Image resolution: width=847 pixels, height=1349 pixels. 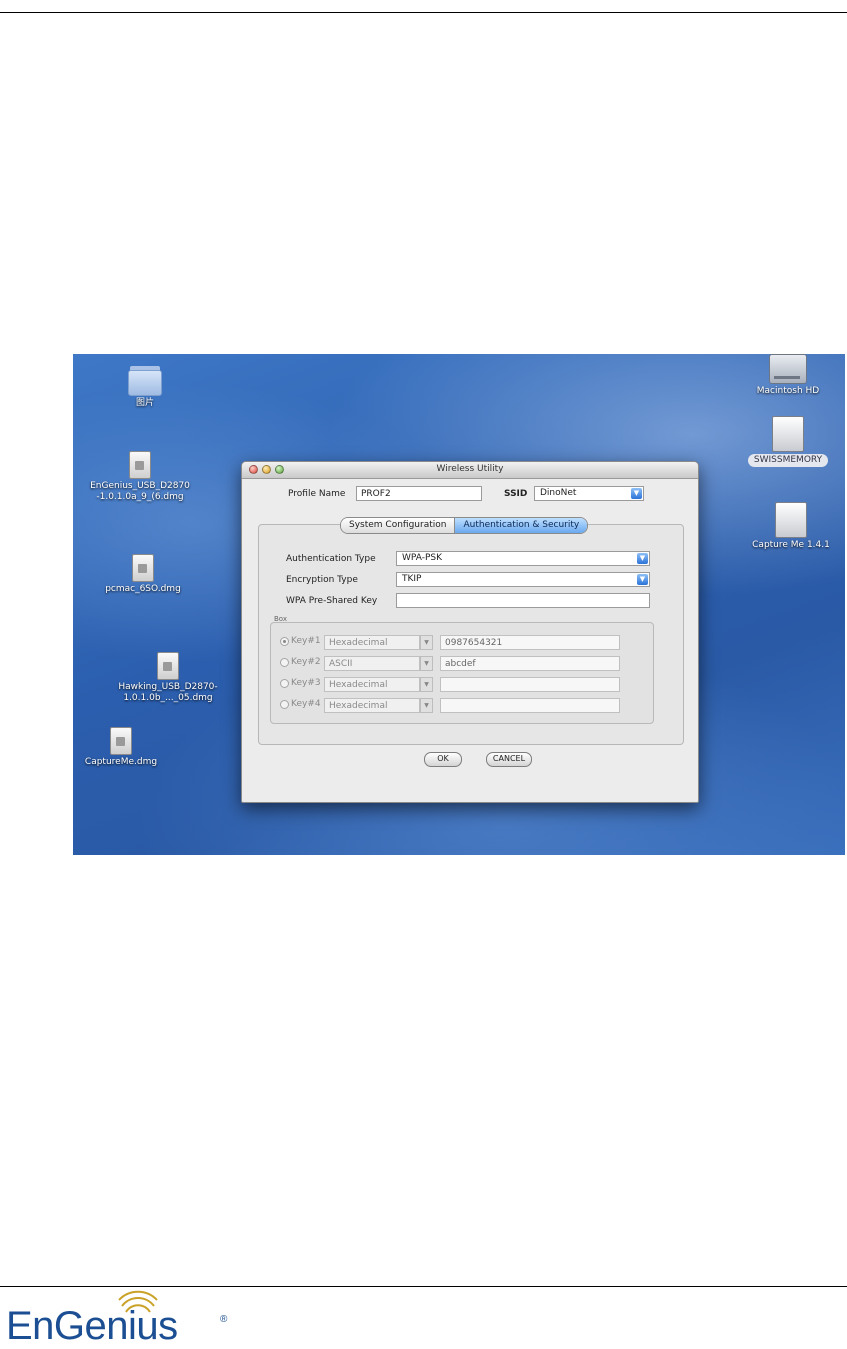 What do you see at coordinates (306, 683) in the screenshot?
I see `key-label: Key#3` at bounding box center [306, 683].